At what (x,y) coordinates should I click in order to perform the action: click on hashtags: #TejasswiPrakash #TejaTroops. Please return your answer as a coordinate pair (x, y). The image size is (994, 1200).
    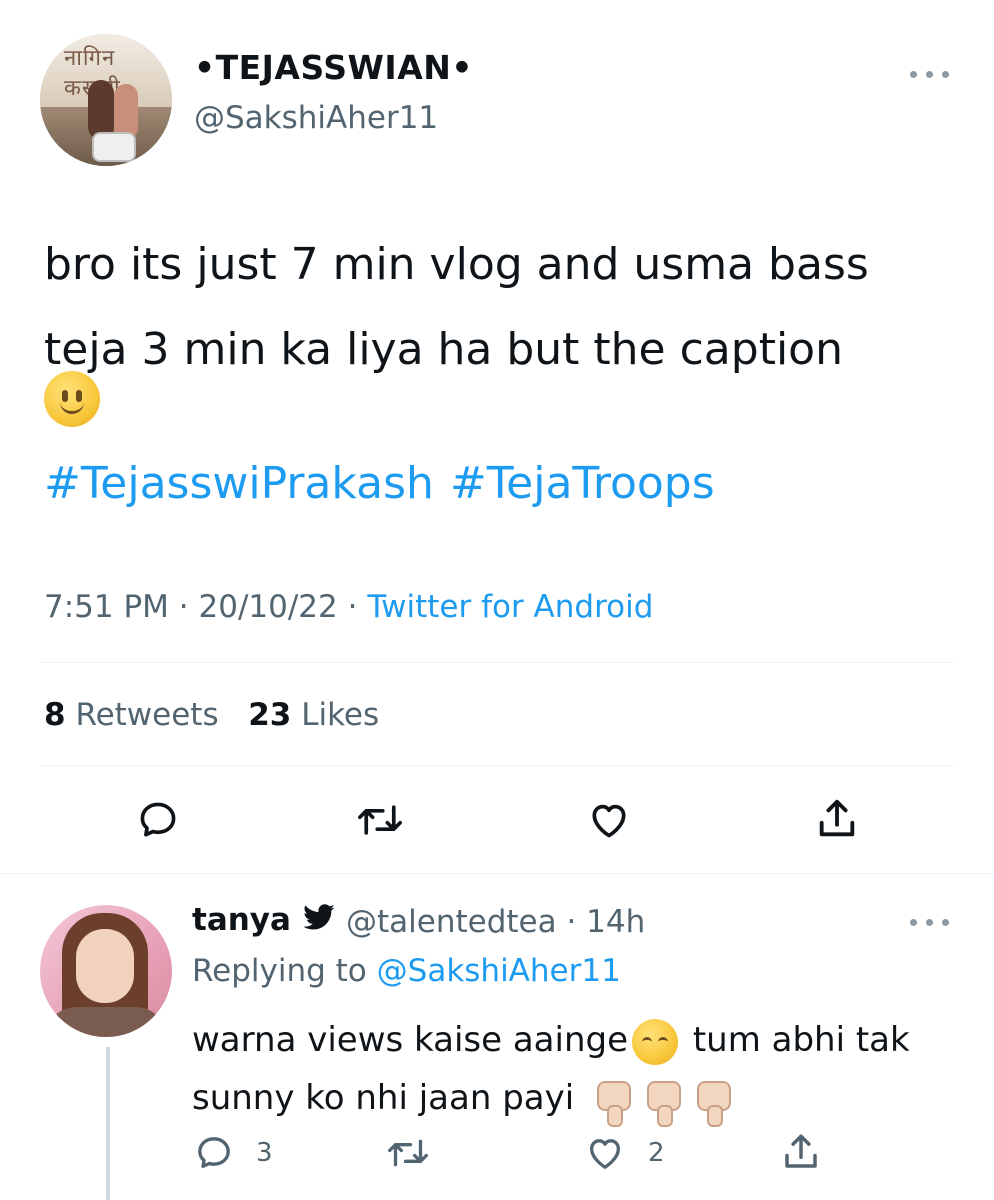
    Looking at the image, I should click on (387, 483).